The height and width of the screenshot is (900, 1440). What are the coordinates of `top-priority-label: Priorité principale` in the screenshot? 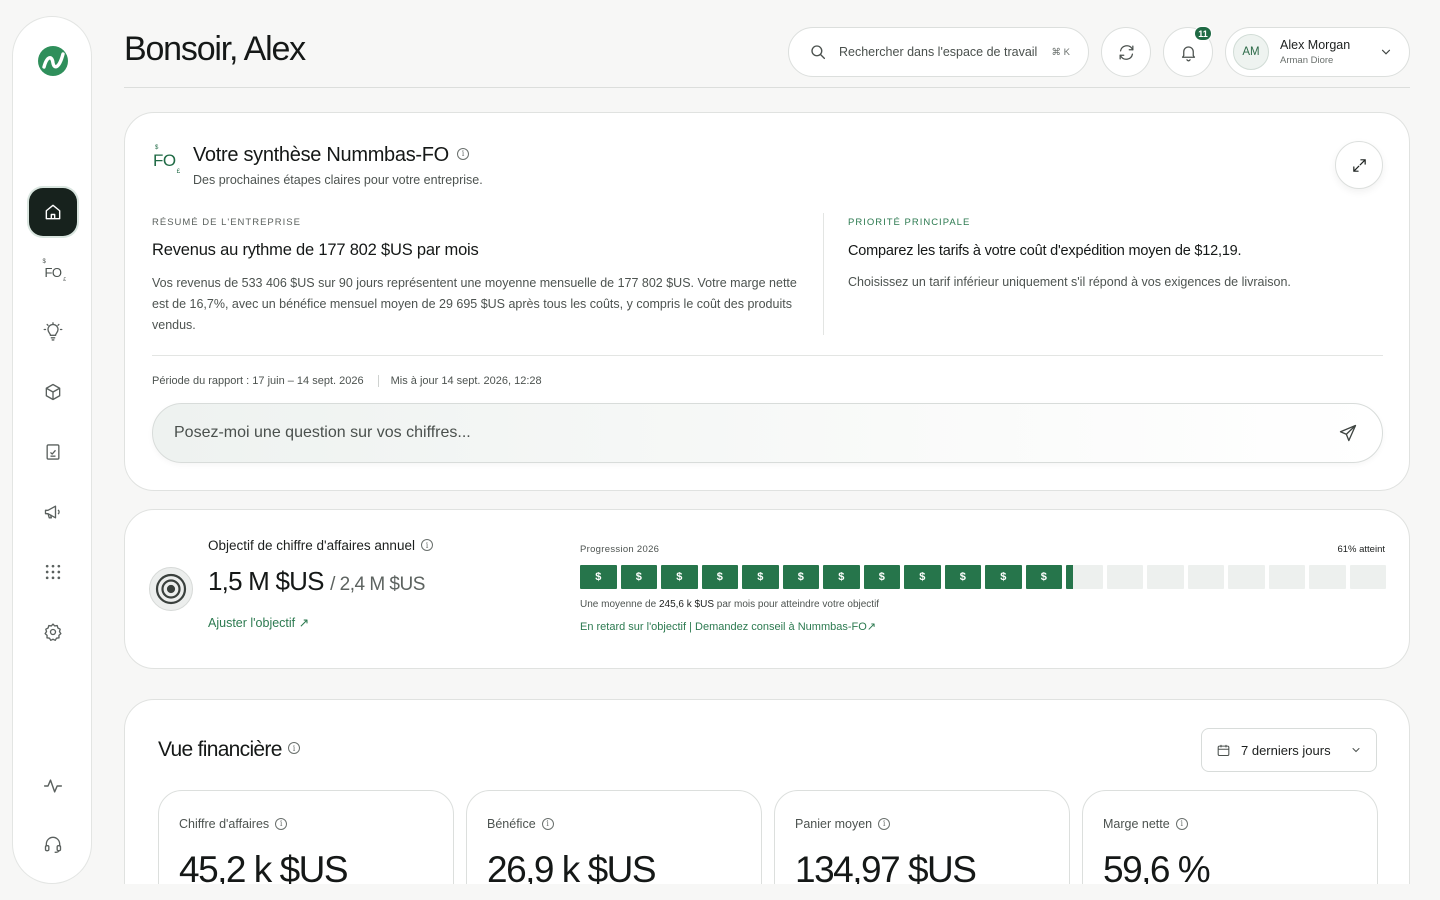 It's located at (909, 222).